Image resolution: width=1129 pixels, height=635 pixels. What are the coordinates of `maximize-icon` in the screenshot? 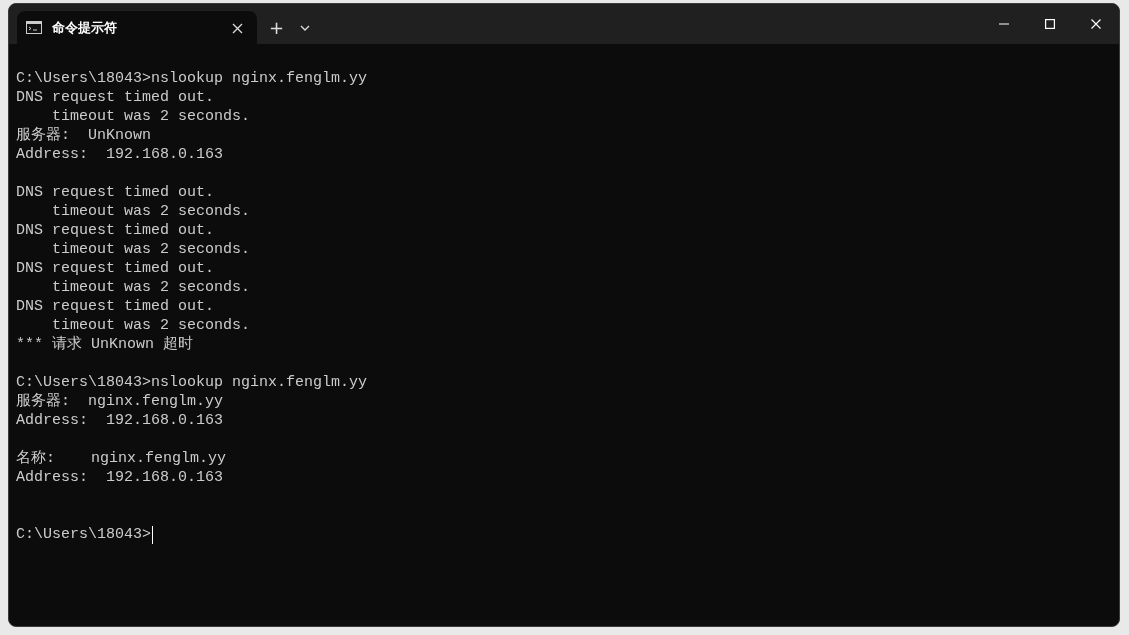 It's located at (1050, 24).